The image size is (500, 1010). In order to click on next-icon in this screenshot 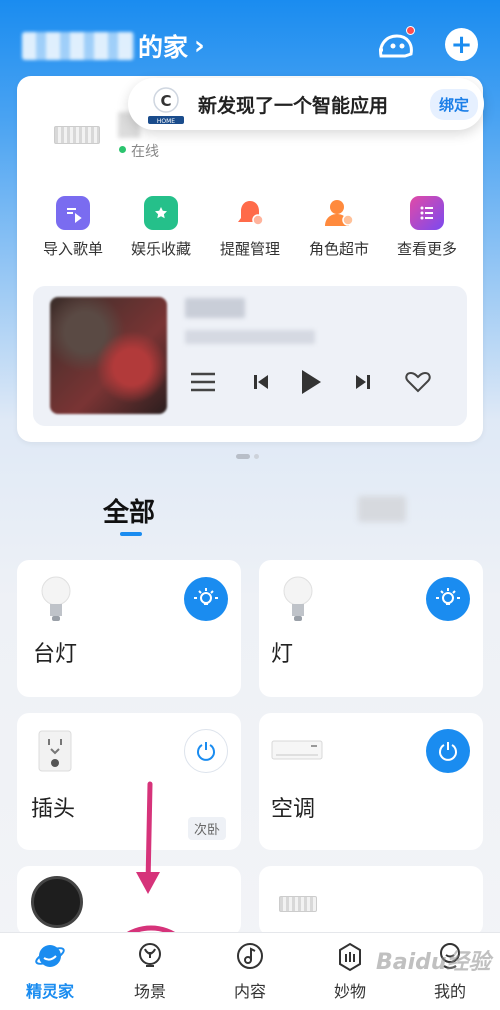, I will do `click(363, 382)`.